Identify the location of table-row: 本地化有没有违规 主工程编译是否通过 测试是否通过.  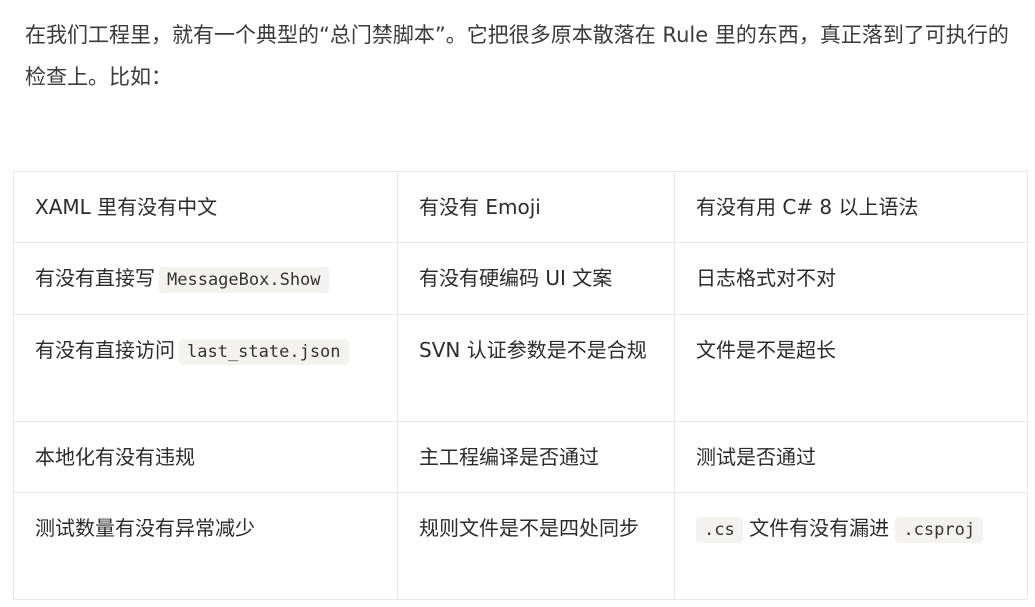
(520, 457).